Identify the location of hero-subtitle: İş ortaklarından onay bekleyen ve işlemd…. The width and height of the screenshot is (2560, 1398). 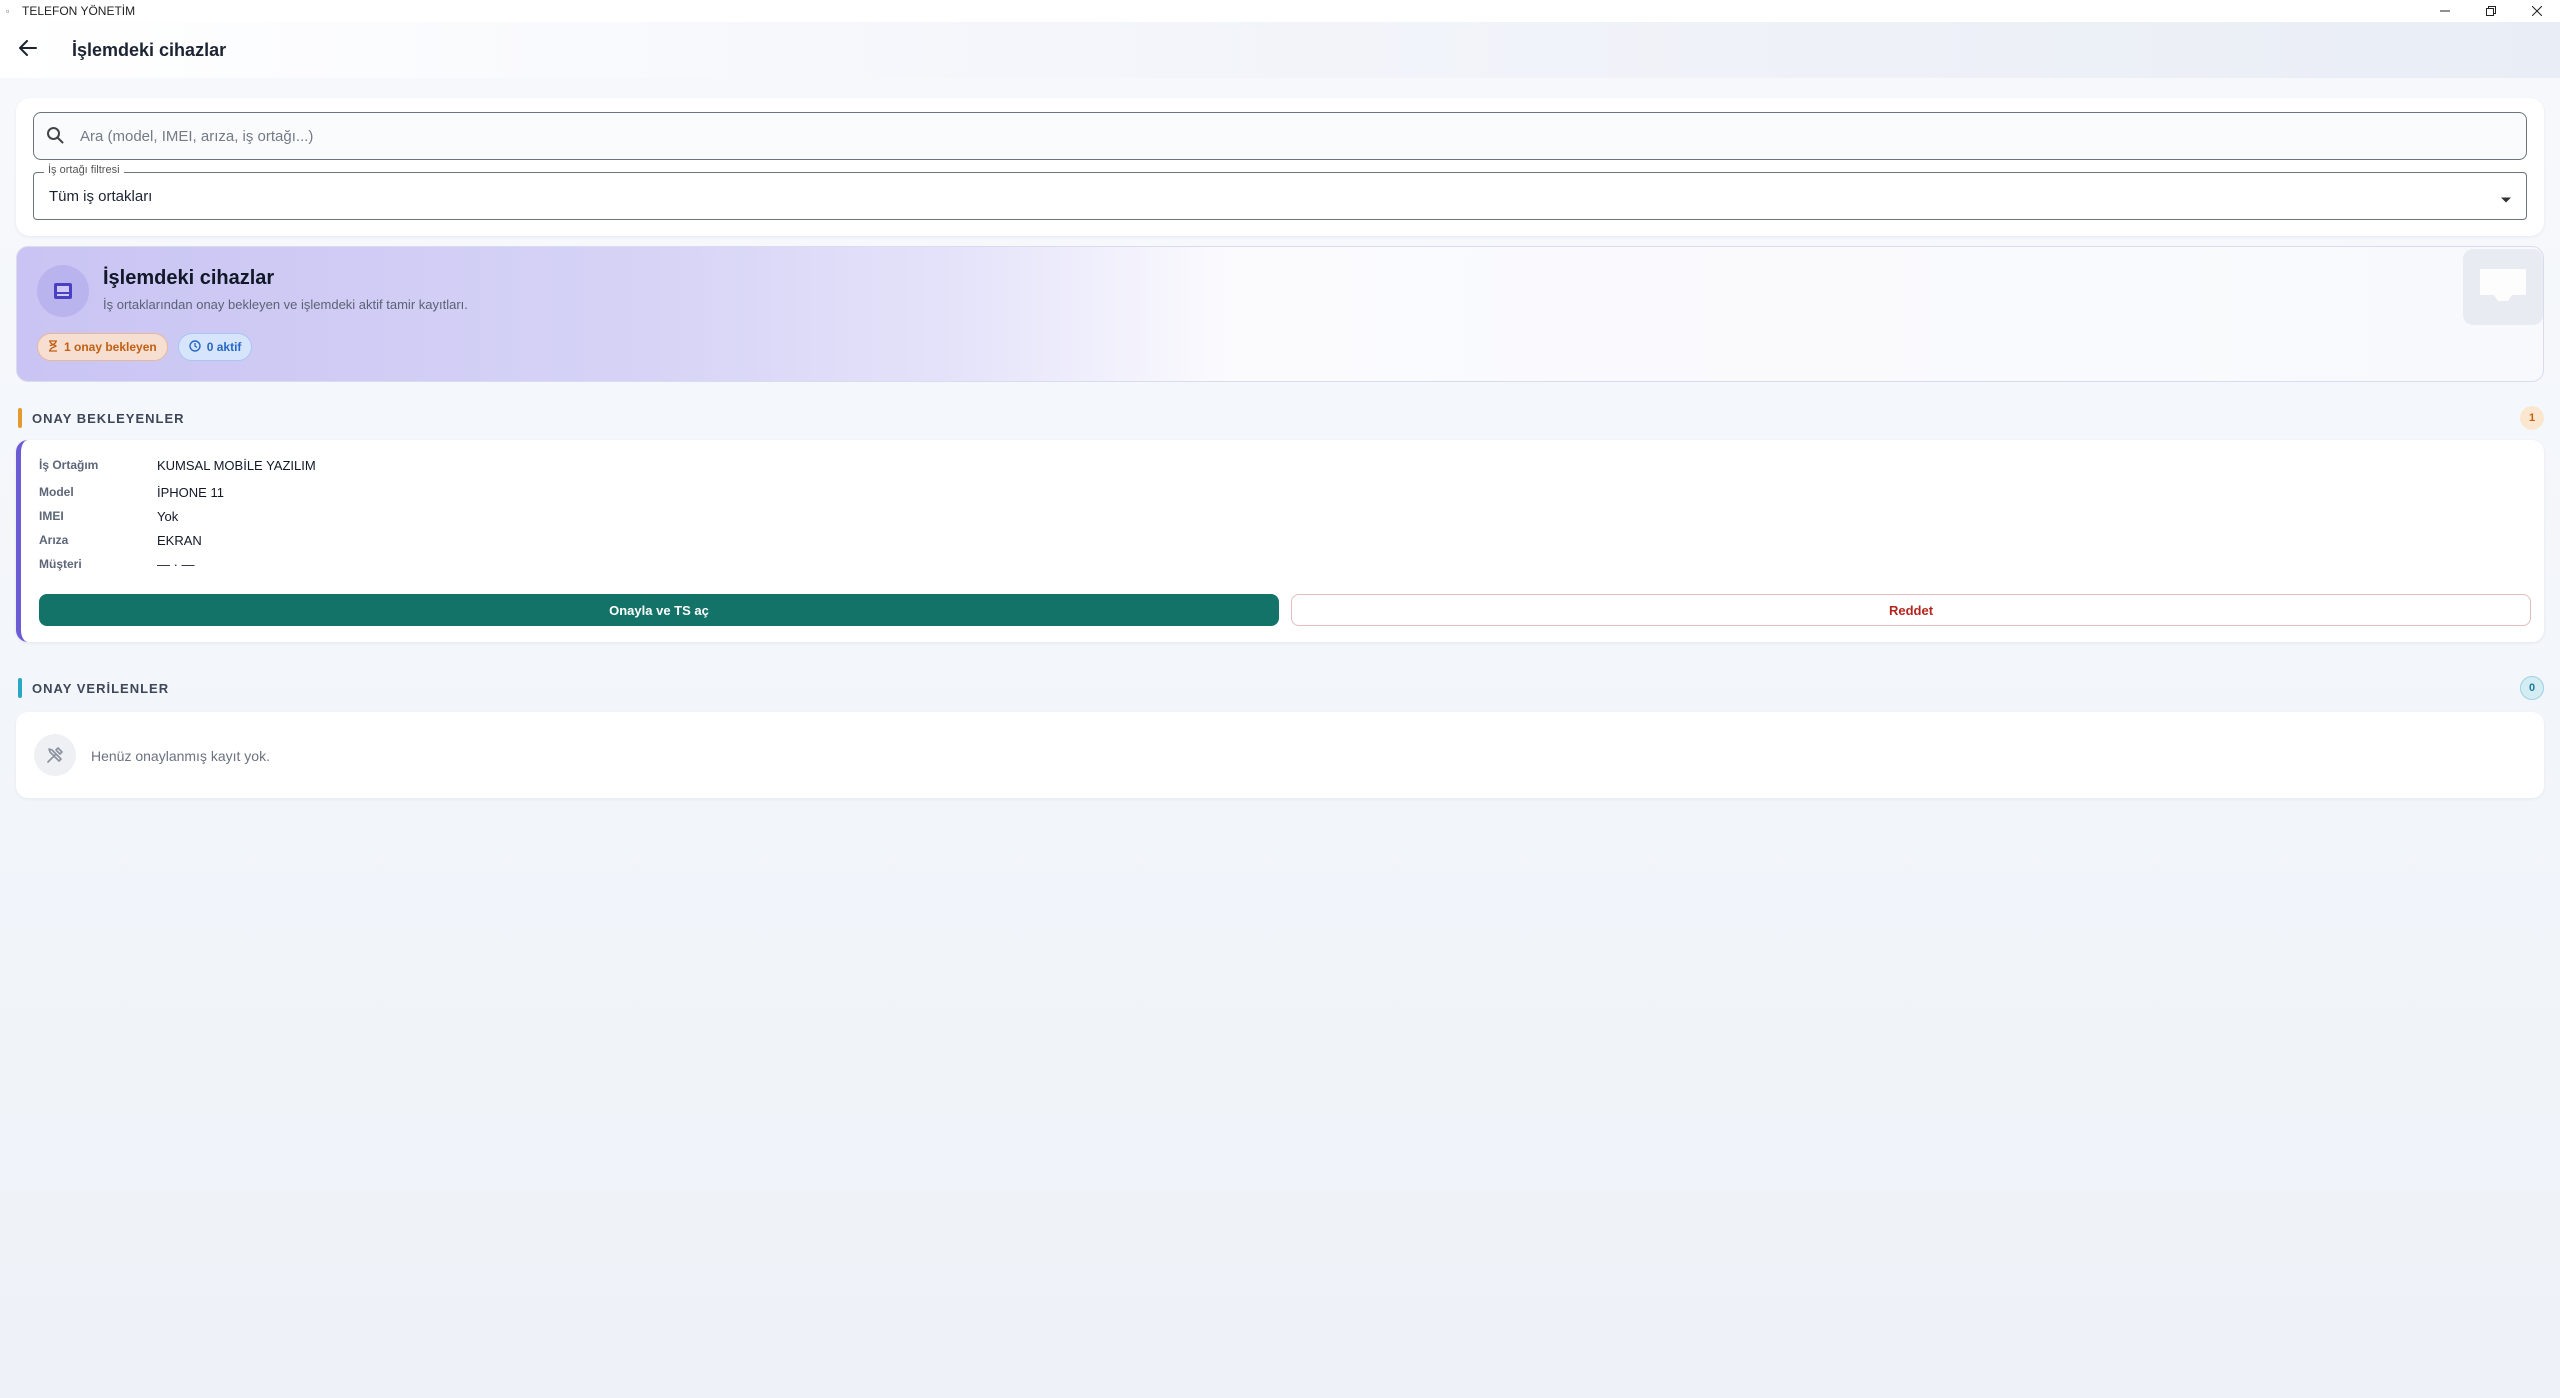
(285, 304).